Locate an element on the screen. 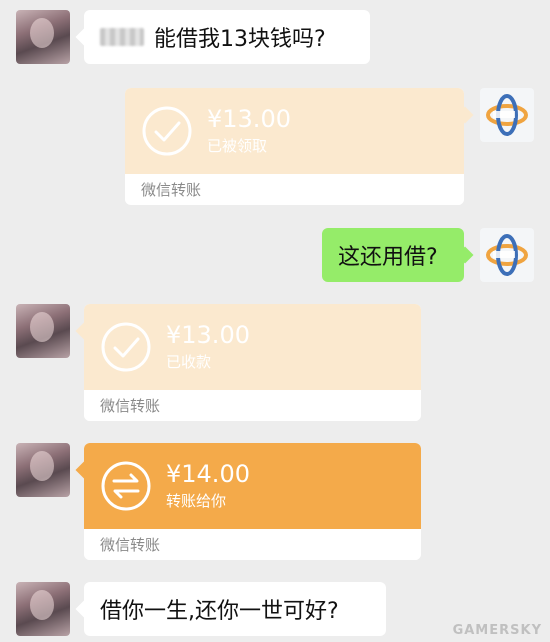 This screenshot has width=550, height=642. transfer-card: ¥13.00 已收款 微信转账 is located at coordinates (252, 362).